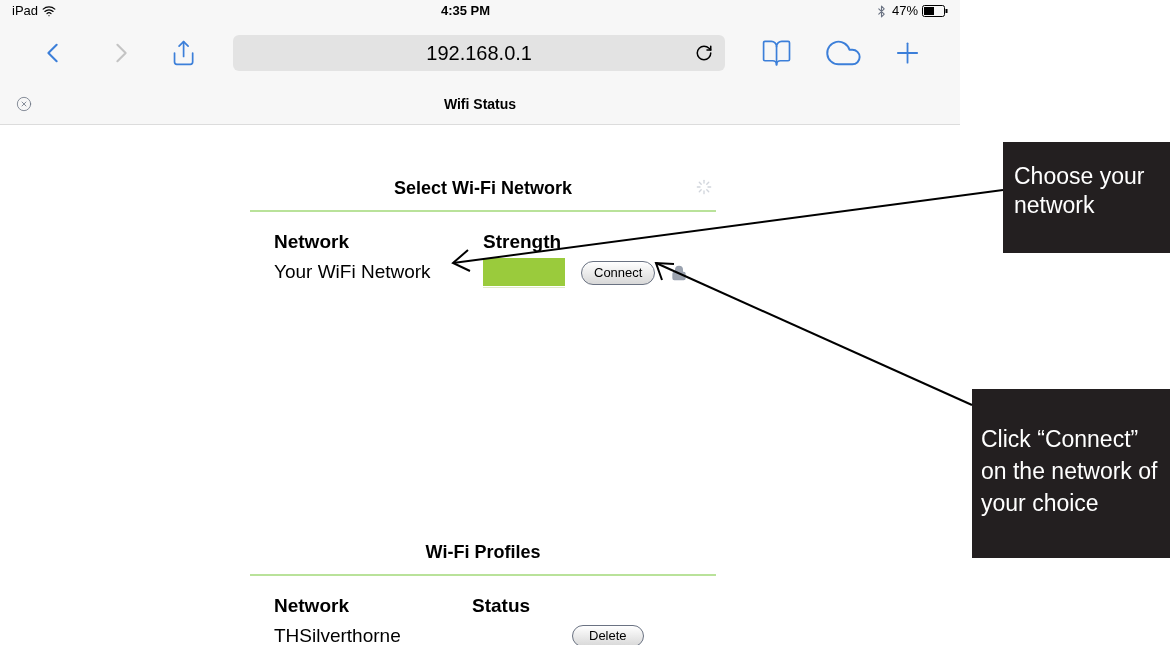 The height and width of the screenshot is (645, 1170). I want to click on clock-time: 4:35 PM, so click(465, 11).